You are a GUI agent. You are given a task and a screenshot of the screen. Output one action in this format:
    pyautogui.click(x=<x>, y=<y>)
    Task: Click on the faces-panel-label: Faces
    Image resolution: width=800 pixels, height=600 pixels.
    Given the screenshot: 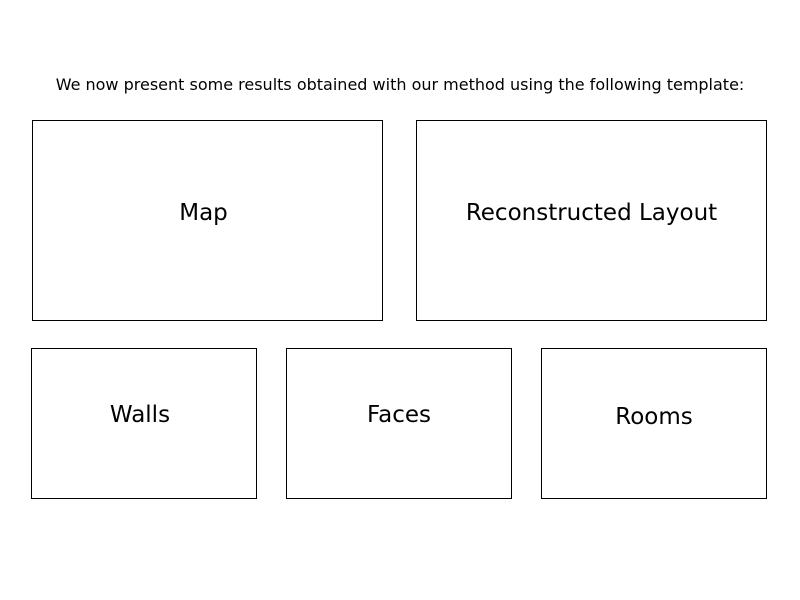 What is the action you would take?
    pyautogui.click(x=399, y=415)
    